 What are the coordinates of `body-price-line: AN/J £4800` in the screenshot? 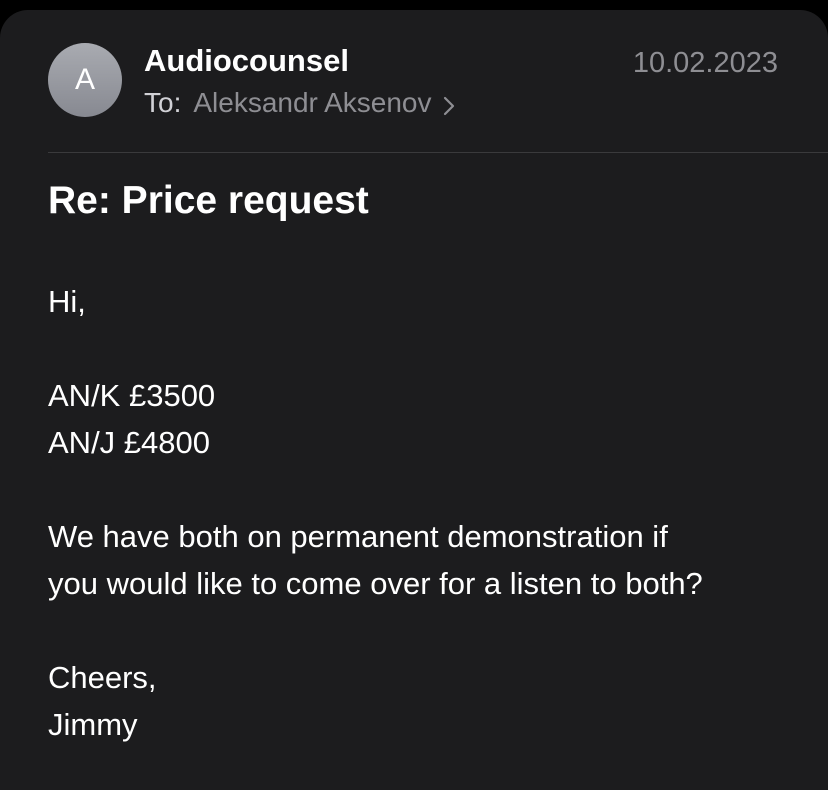 It's located at (129, 442).